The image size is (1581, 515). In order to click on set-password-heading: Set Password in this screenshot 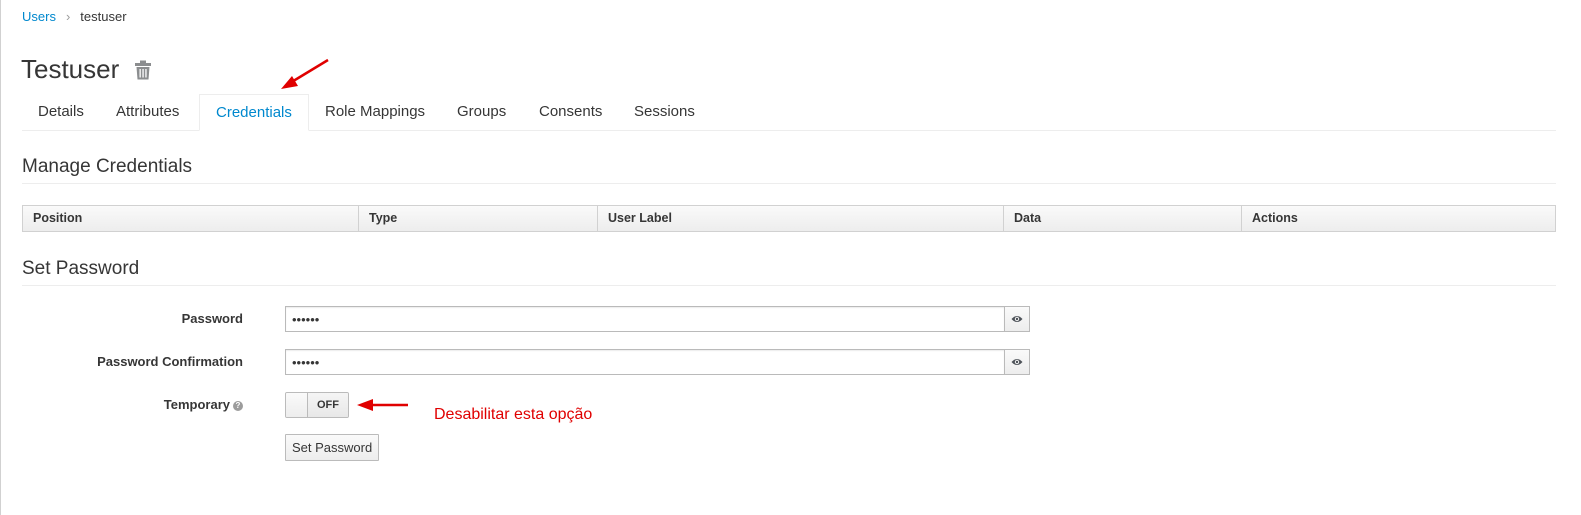, I will do `click(81, 268)`.